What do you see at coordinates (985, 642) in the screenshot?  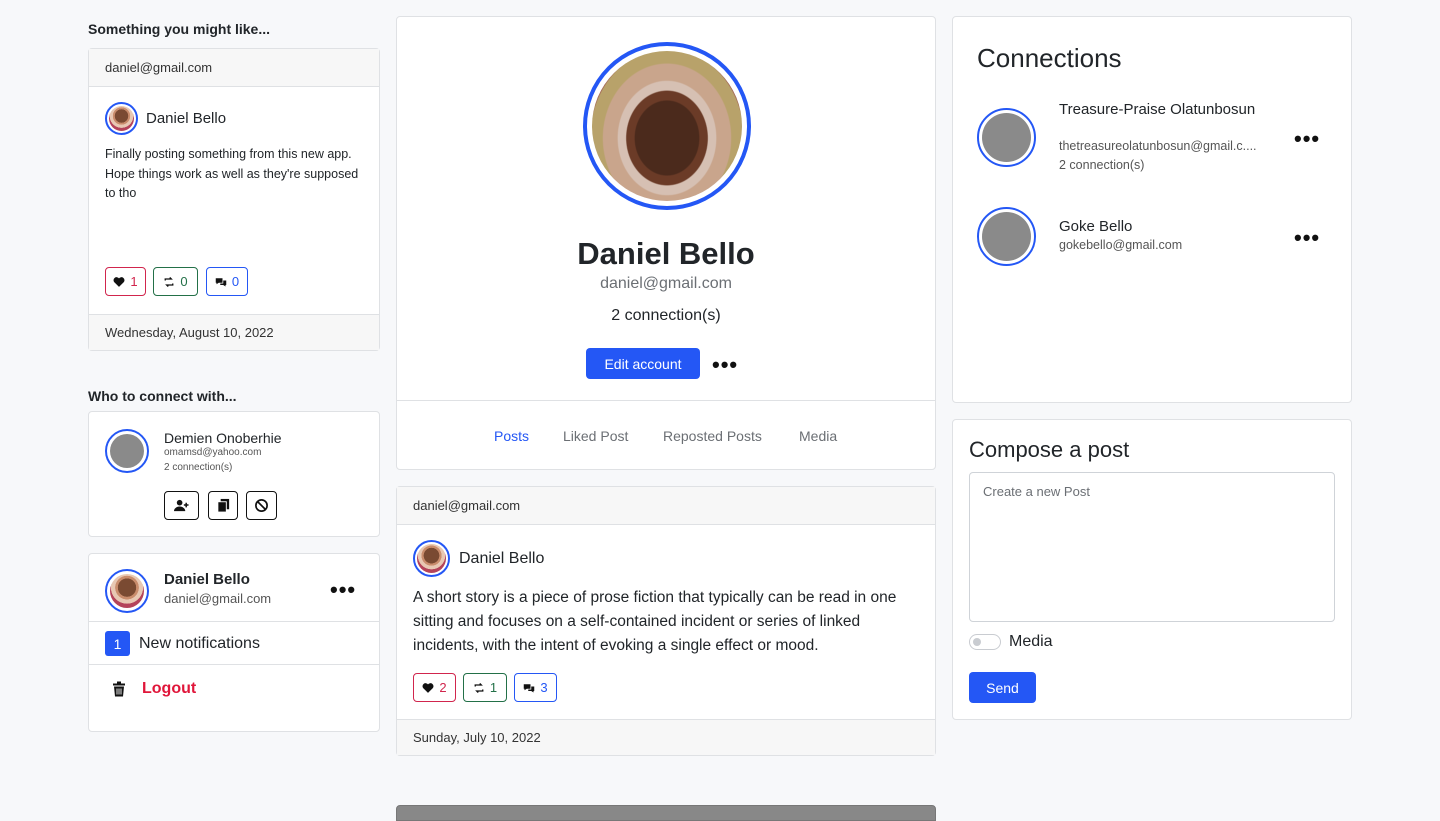 I see `media-toggle` at bounding box center [985, 642].